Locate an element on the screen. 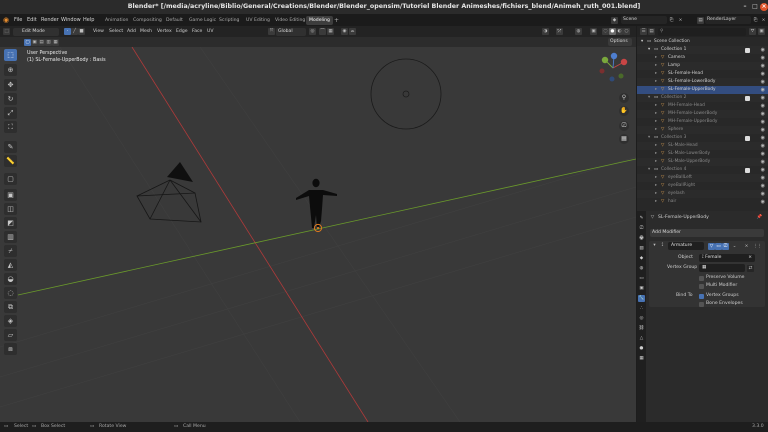  outliner-search-input: ⚲ is located at coordinates (702, 31).